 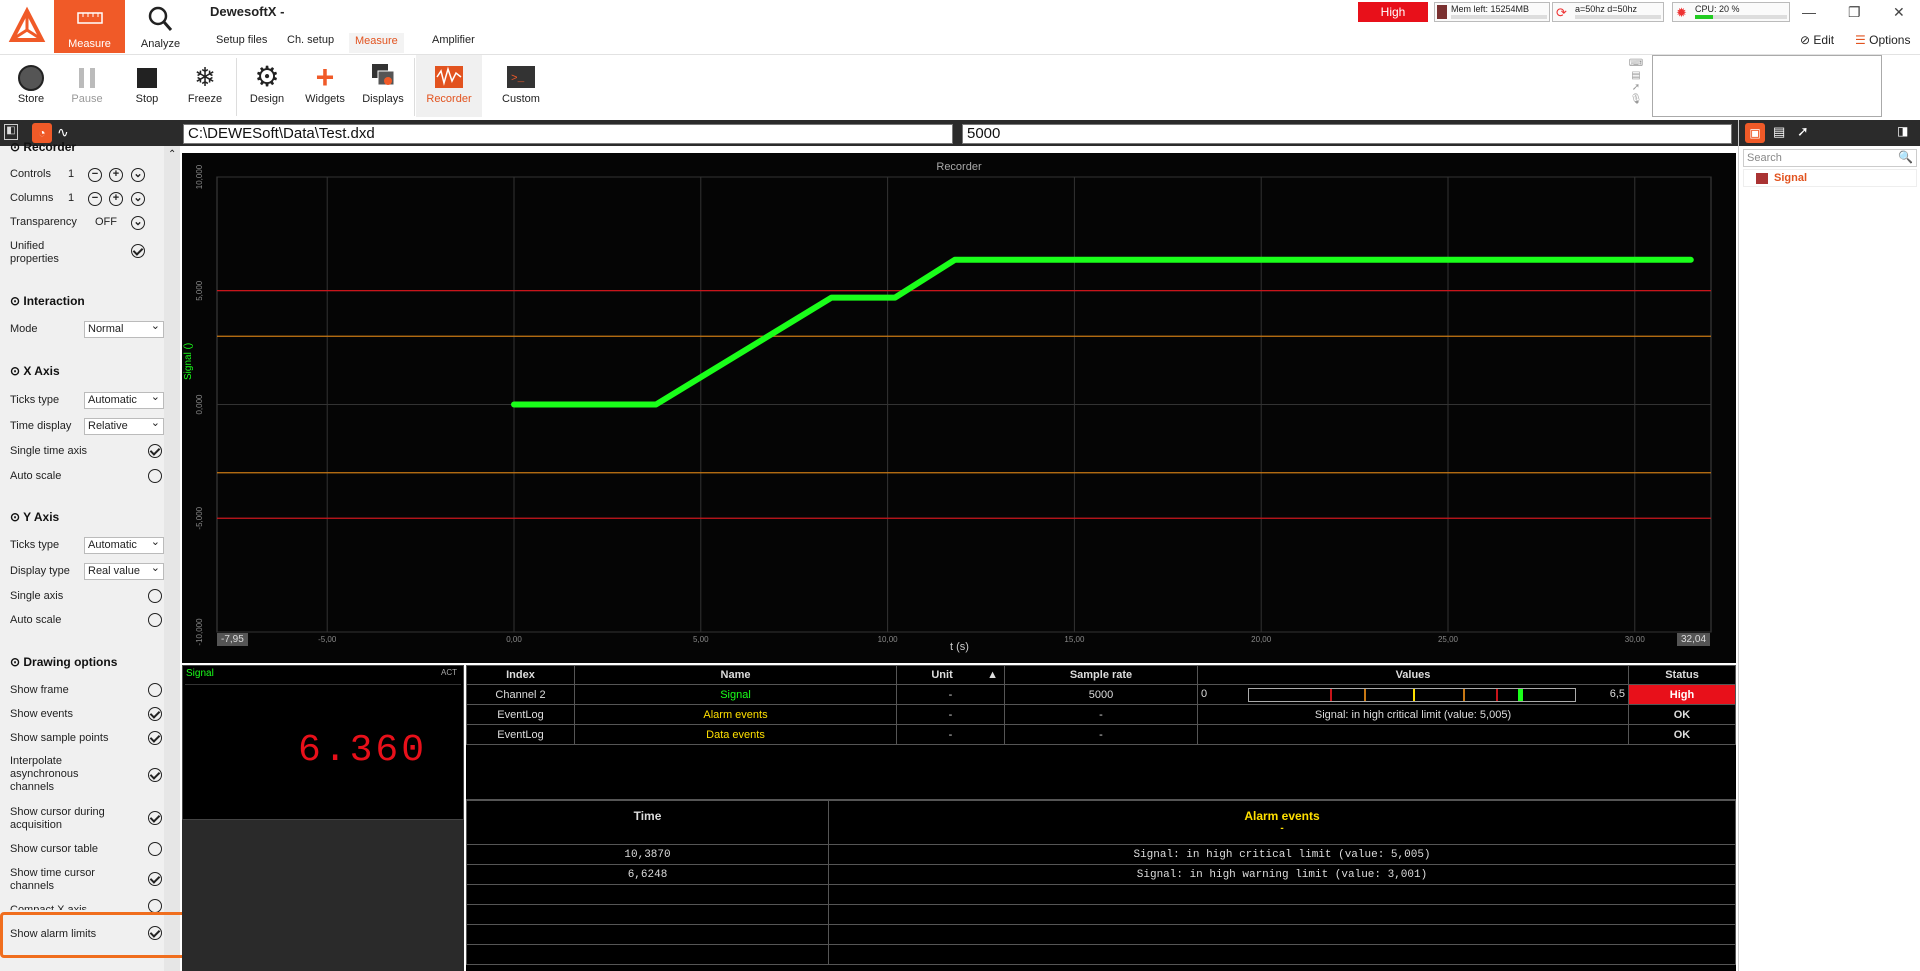 I want to click on menu-amplifier: Amplifier, so click(x=453, y=43).